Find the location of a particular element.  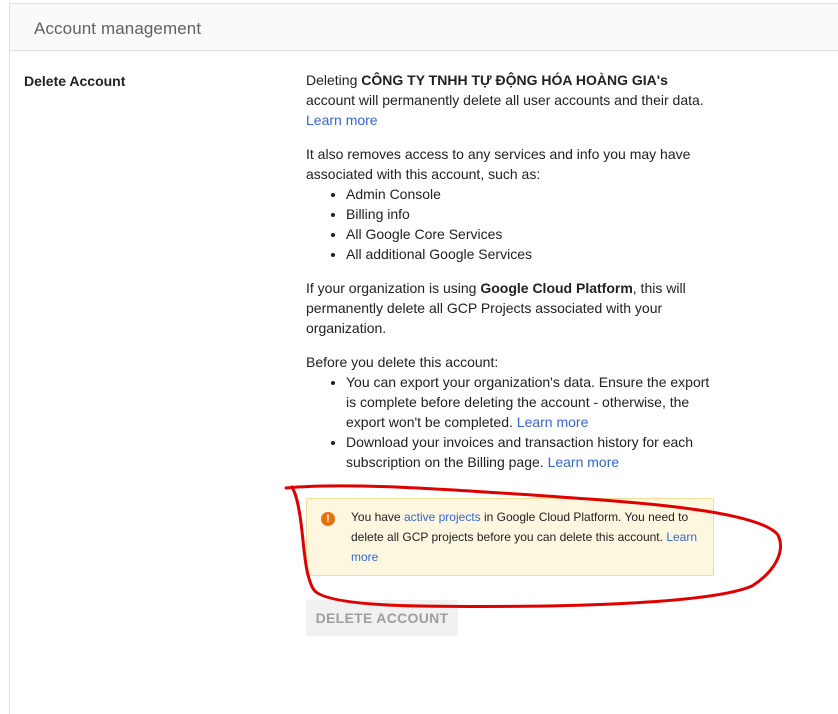

page-title: Account management is located at coordinates (118, 28).